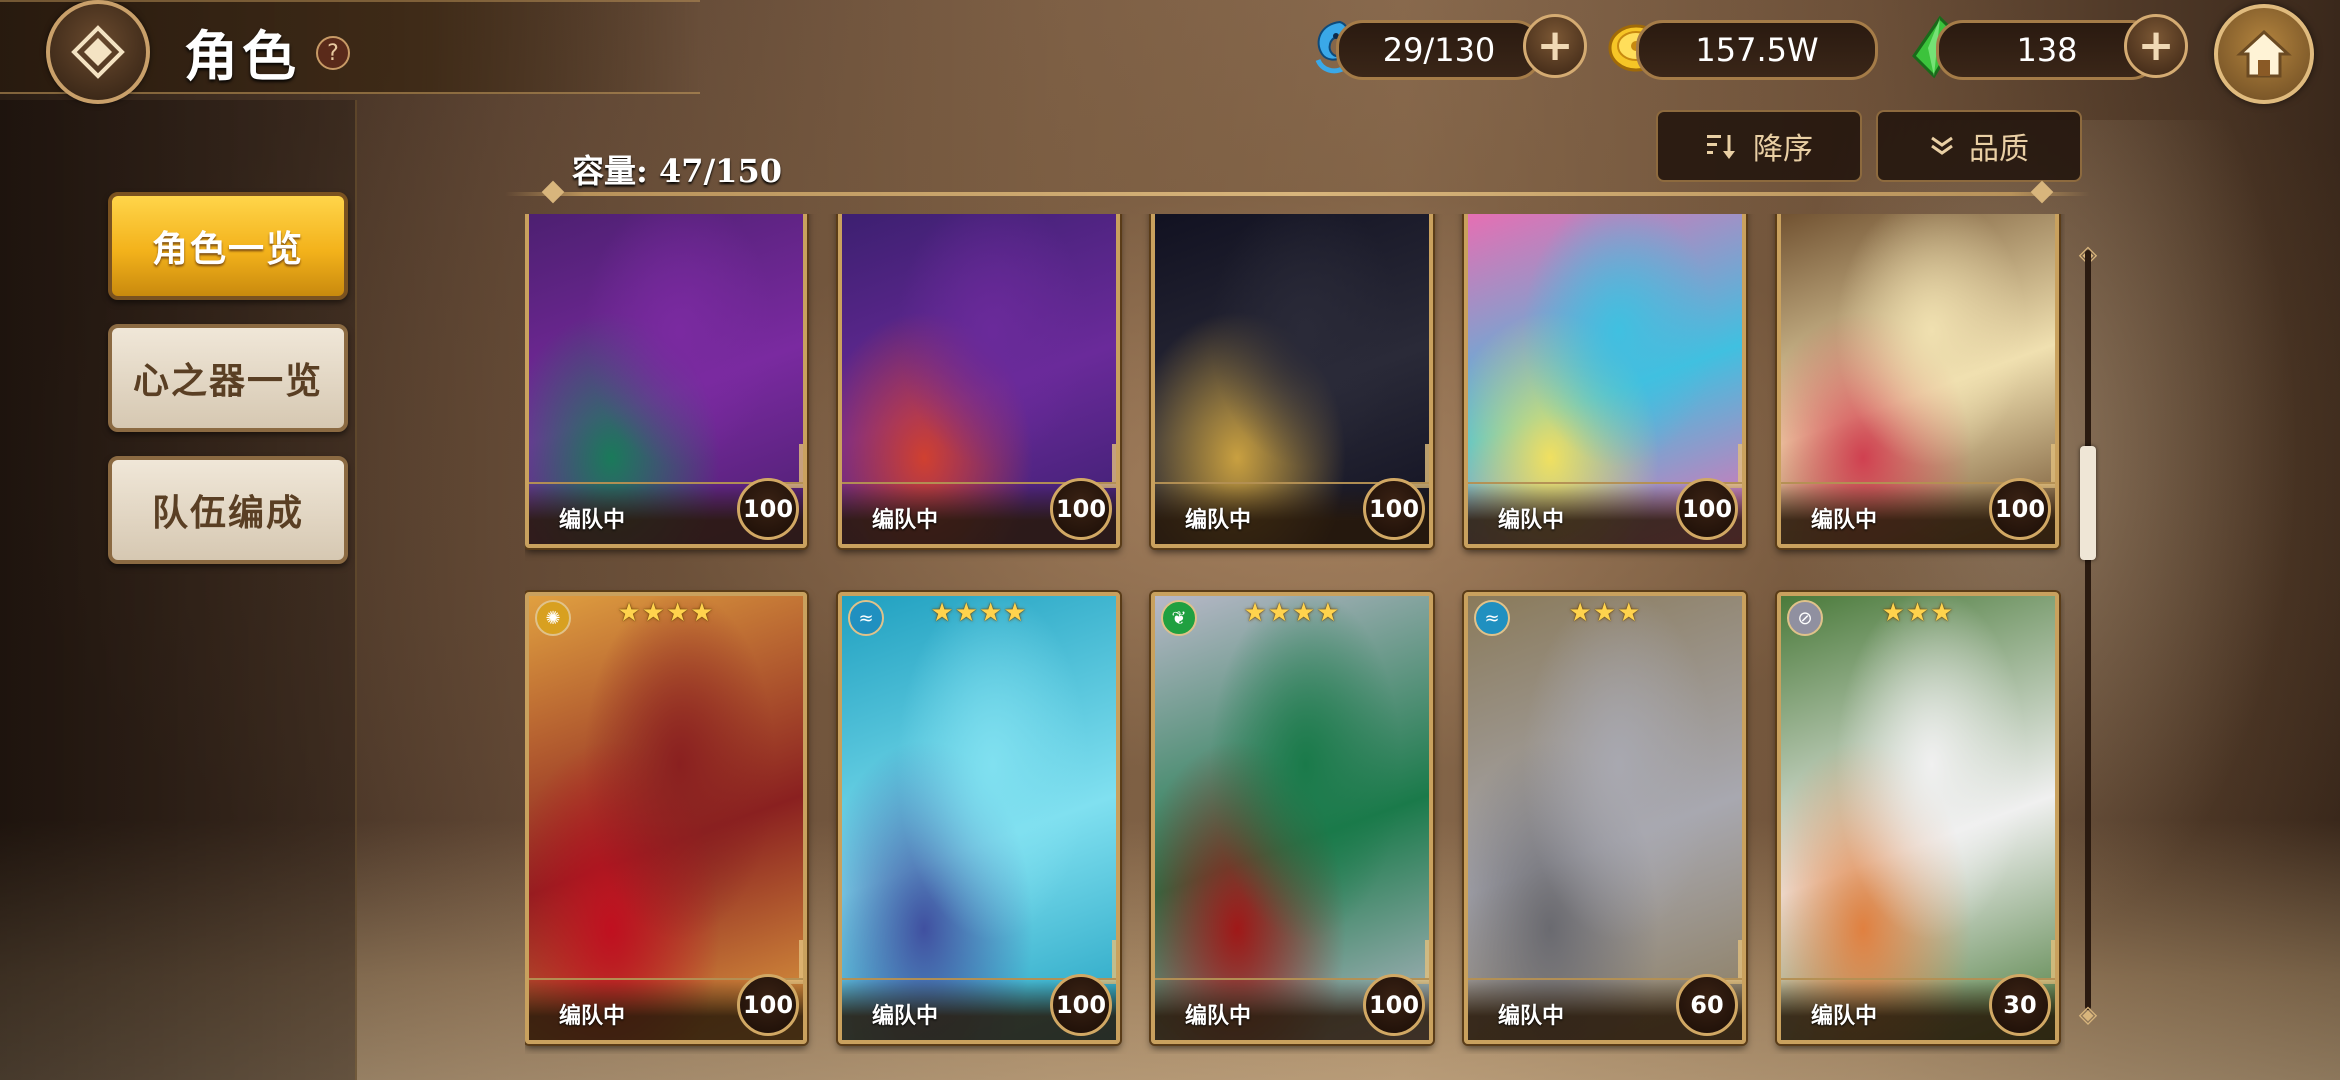 The image size is (2340, 1080). Describe the element at coordinates (1999, 149) in the screenshot. I see `quality-filter-label: 品质` at that location.